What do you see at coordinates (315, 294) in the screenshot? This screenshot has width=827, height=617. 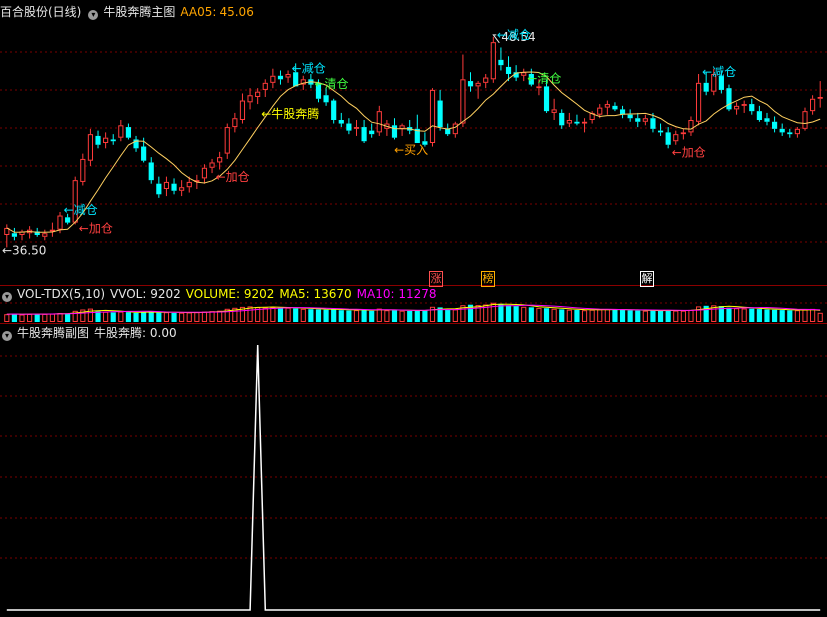 I see `ma5-readout: MA5: 13670` at bounding box center [315, 294].